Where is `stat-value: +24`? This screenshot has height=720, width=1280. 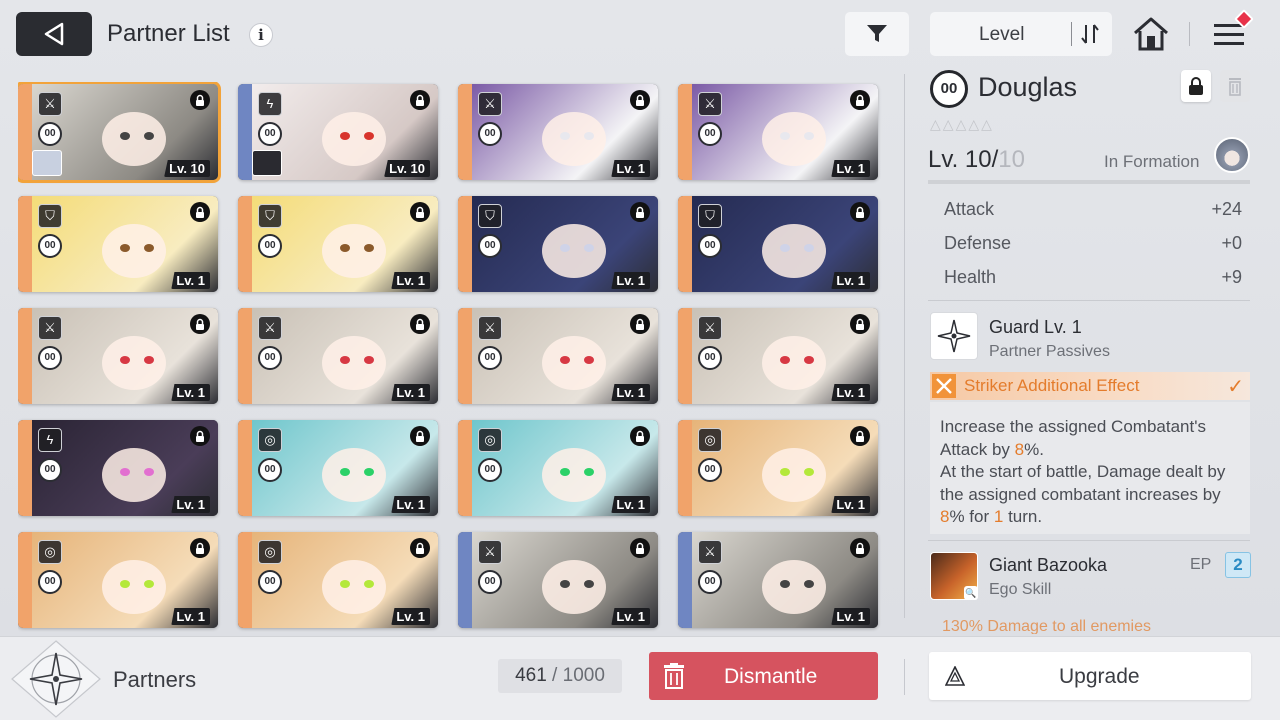 stat-value: +24 is located at coordinates (1226, 209).